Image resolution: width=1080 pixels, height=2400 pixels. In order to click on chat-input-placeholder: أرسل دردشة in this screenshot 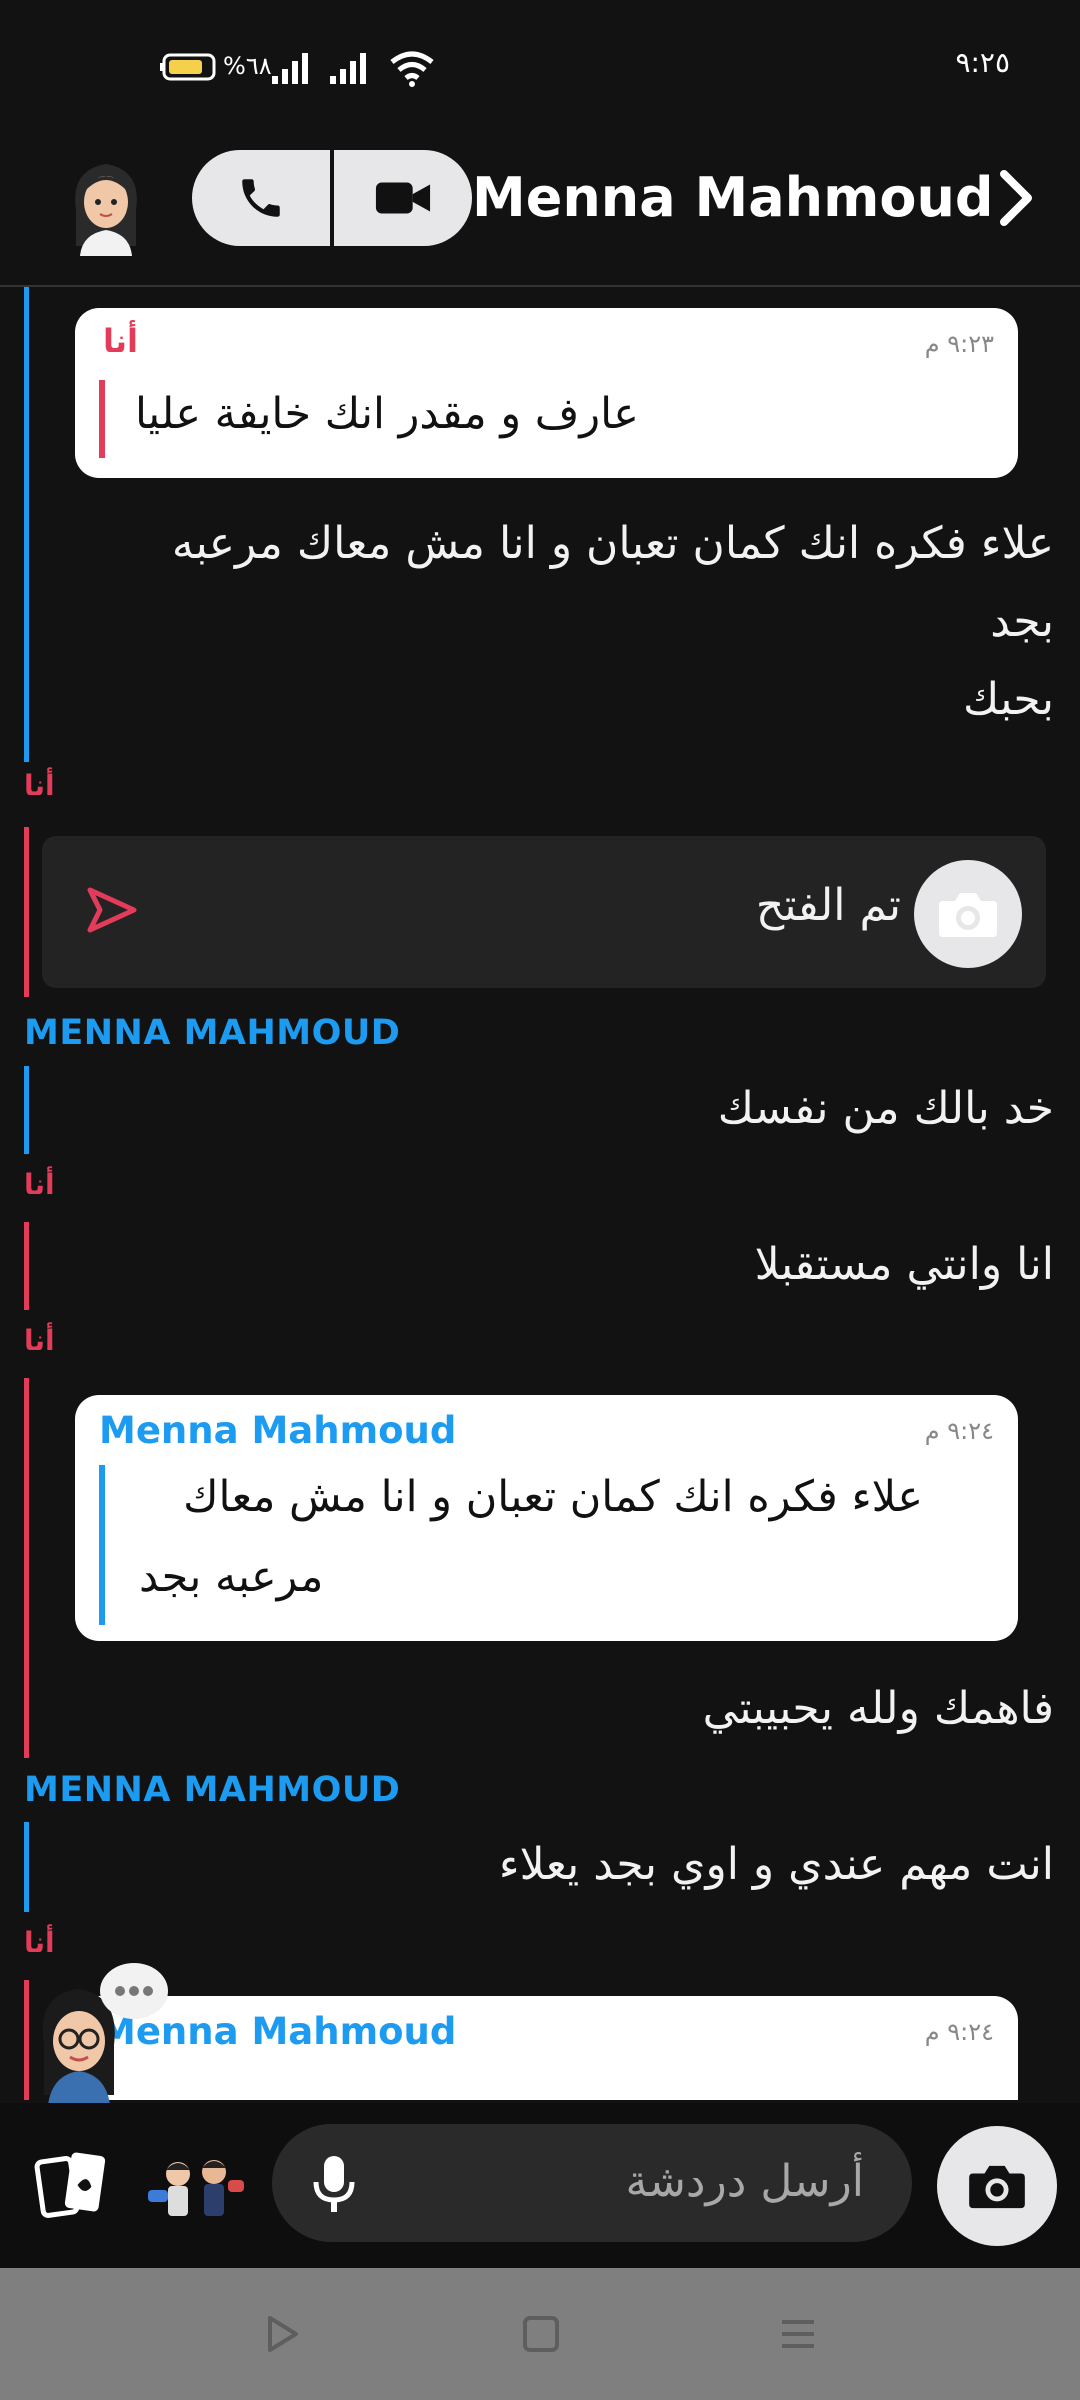, I will do `click(744, 2181)`.